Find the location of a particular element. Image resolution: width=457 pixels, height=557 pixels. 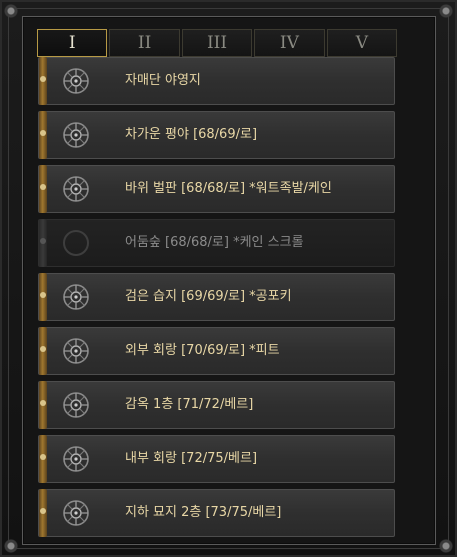

tab-act-4: IV is located at coordinates (289, 43).